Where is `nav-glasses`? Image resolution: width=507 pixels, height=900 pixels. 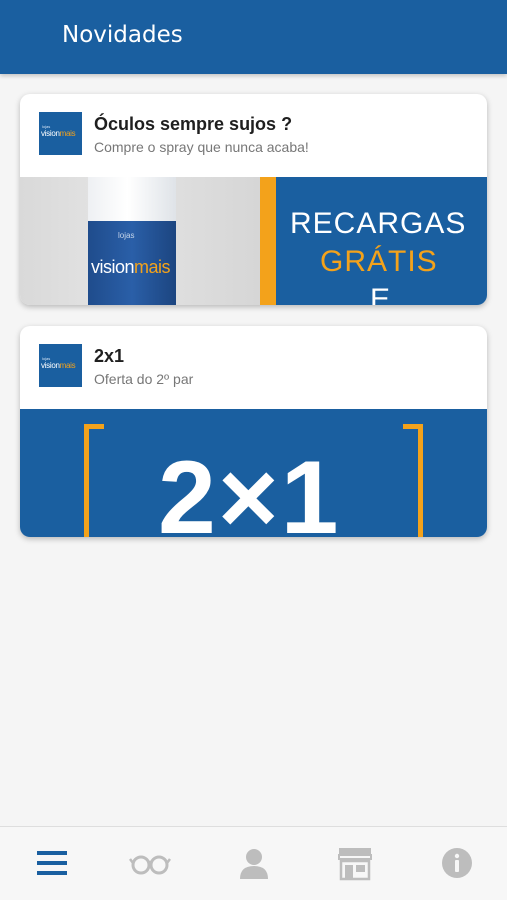
nav-glasses is located at coordinates (150, 863).